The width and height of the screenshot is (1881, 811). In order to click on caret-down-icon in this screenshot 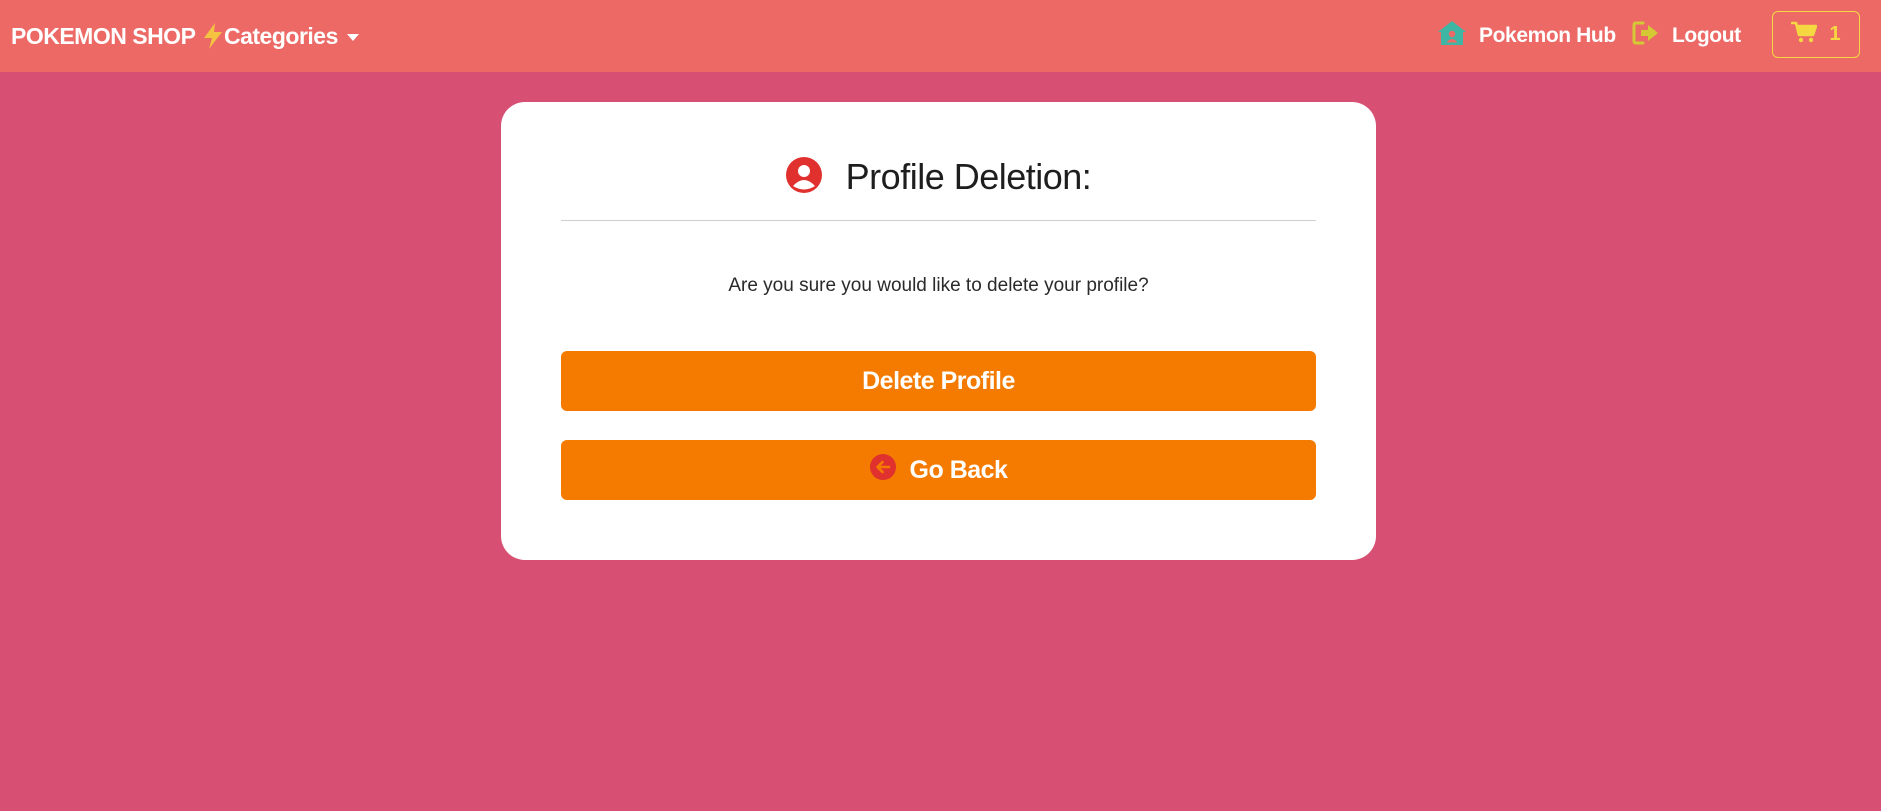, I will do `click(352, 37)`.